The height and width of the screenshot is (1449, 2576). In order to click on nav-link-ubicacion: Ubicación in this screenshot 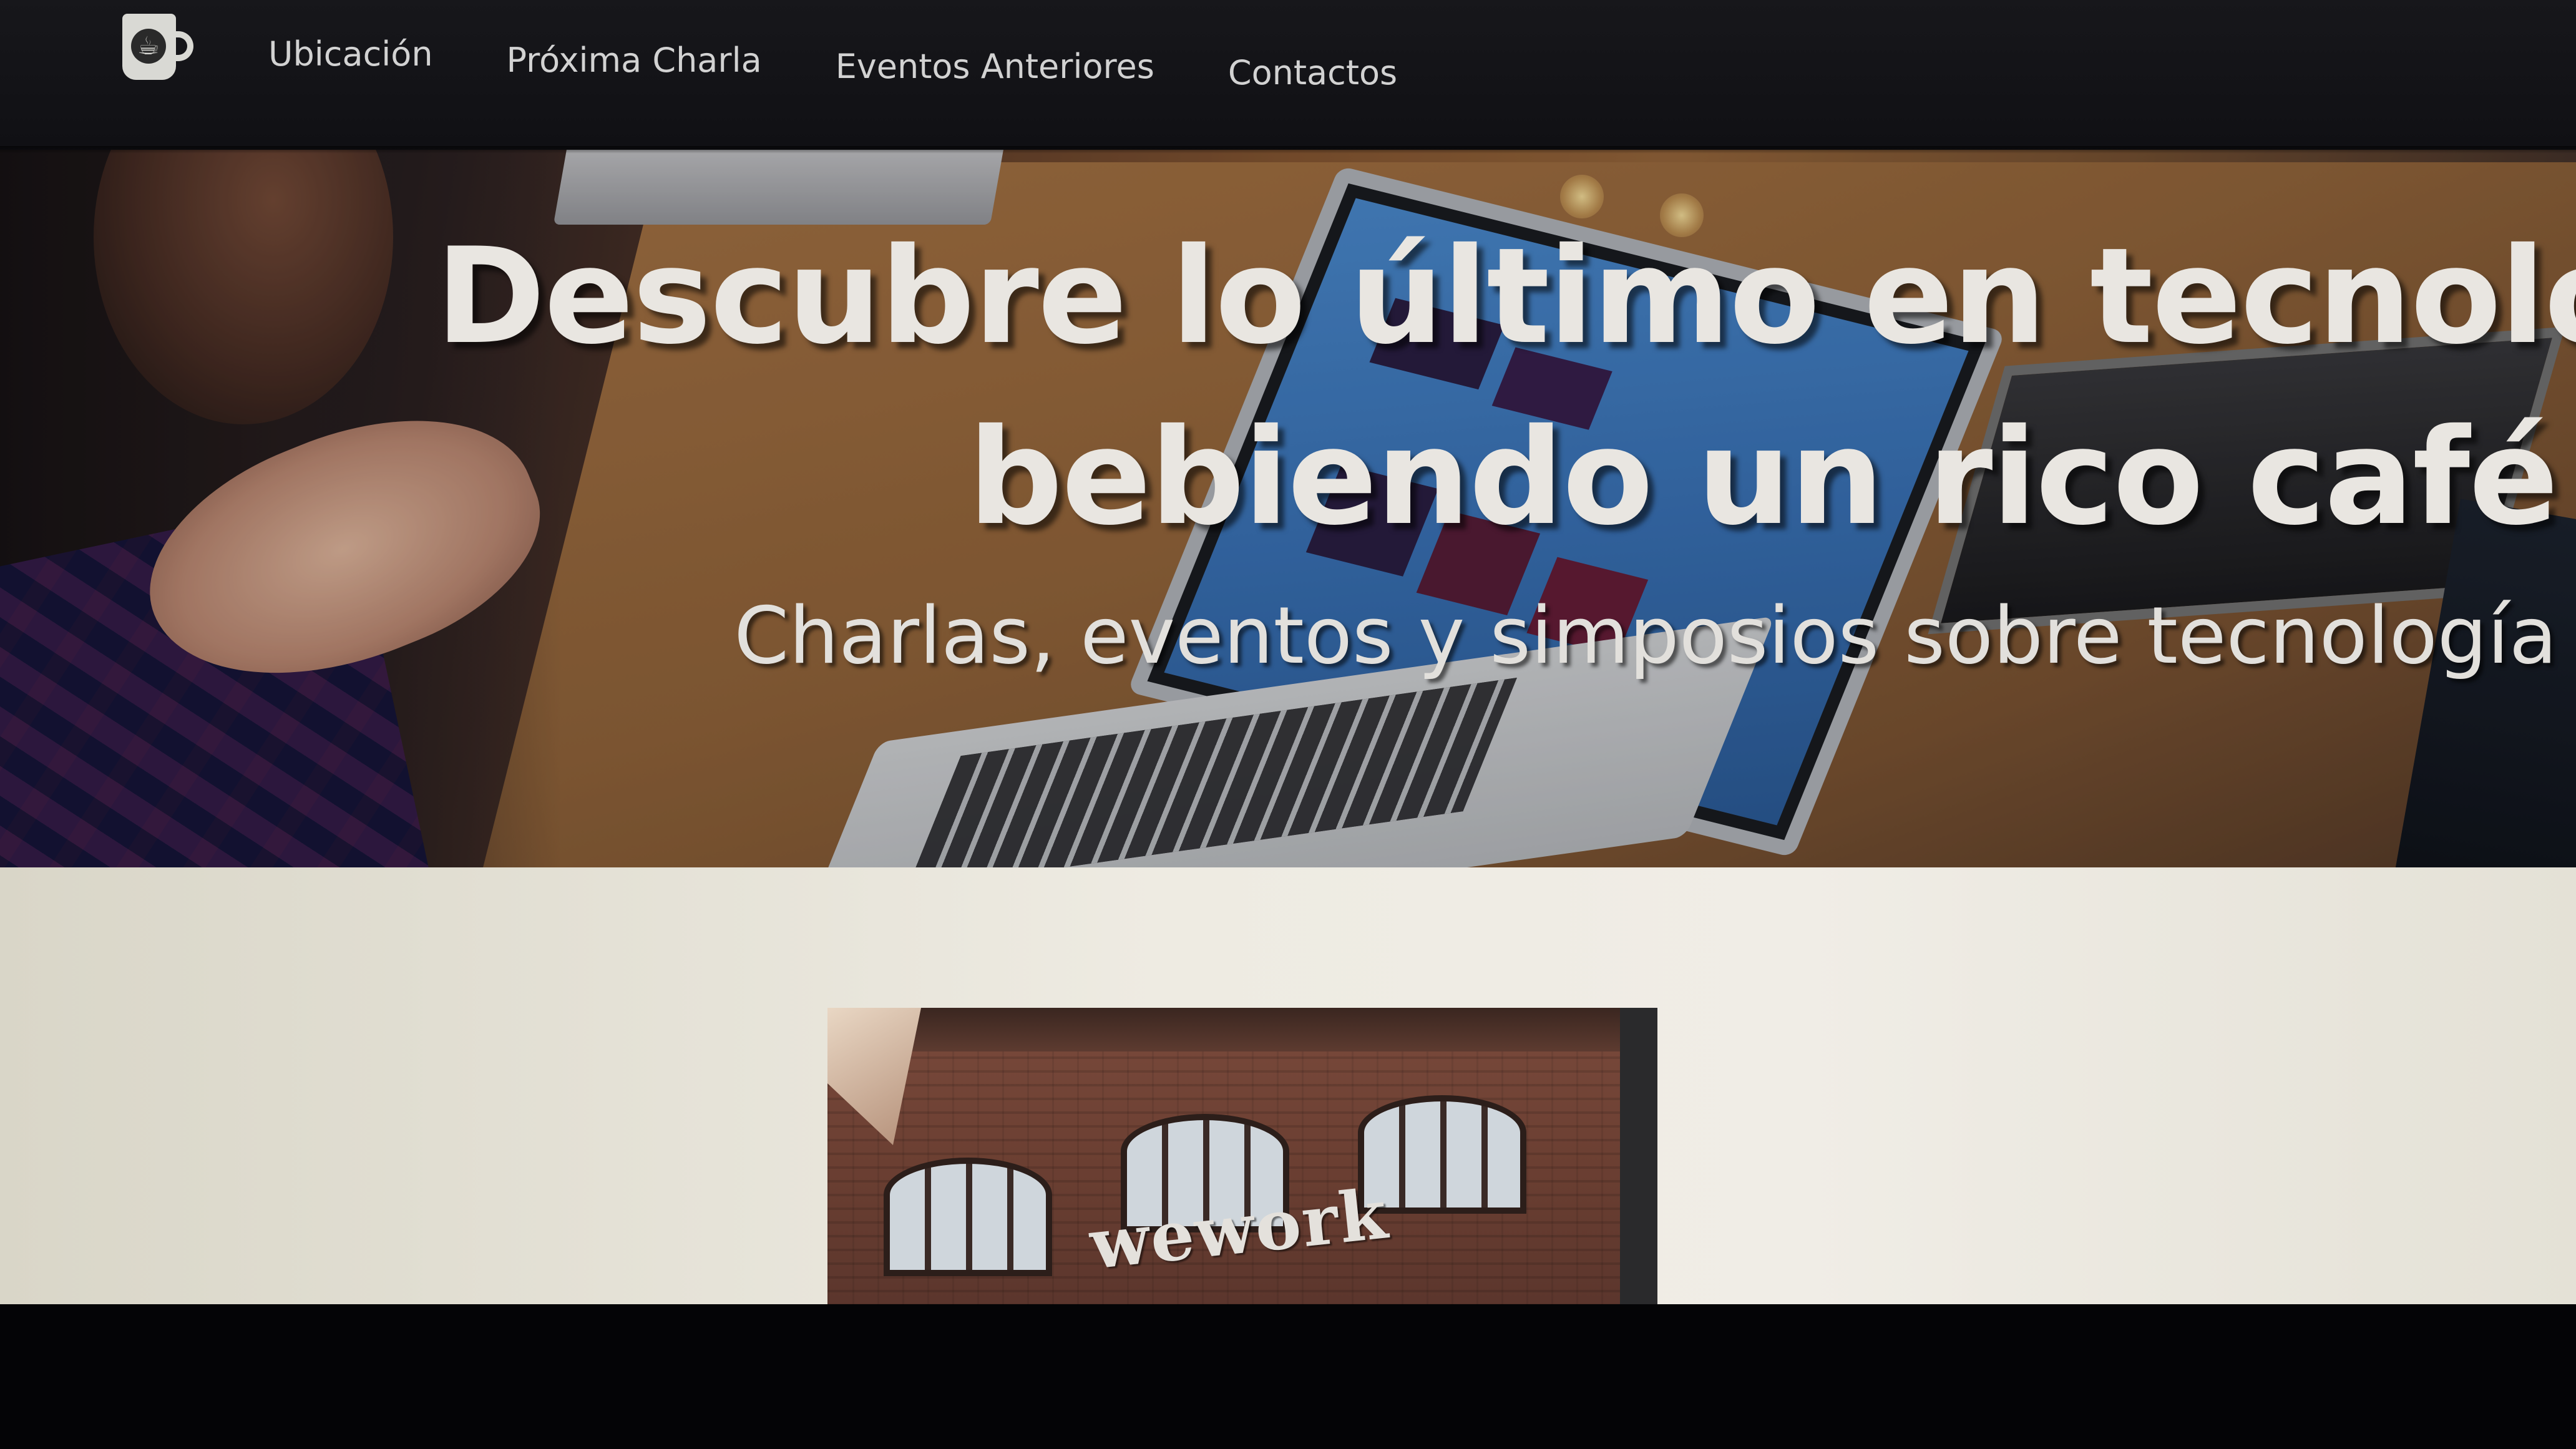, I will do `click(350, 63)`.